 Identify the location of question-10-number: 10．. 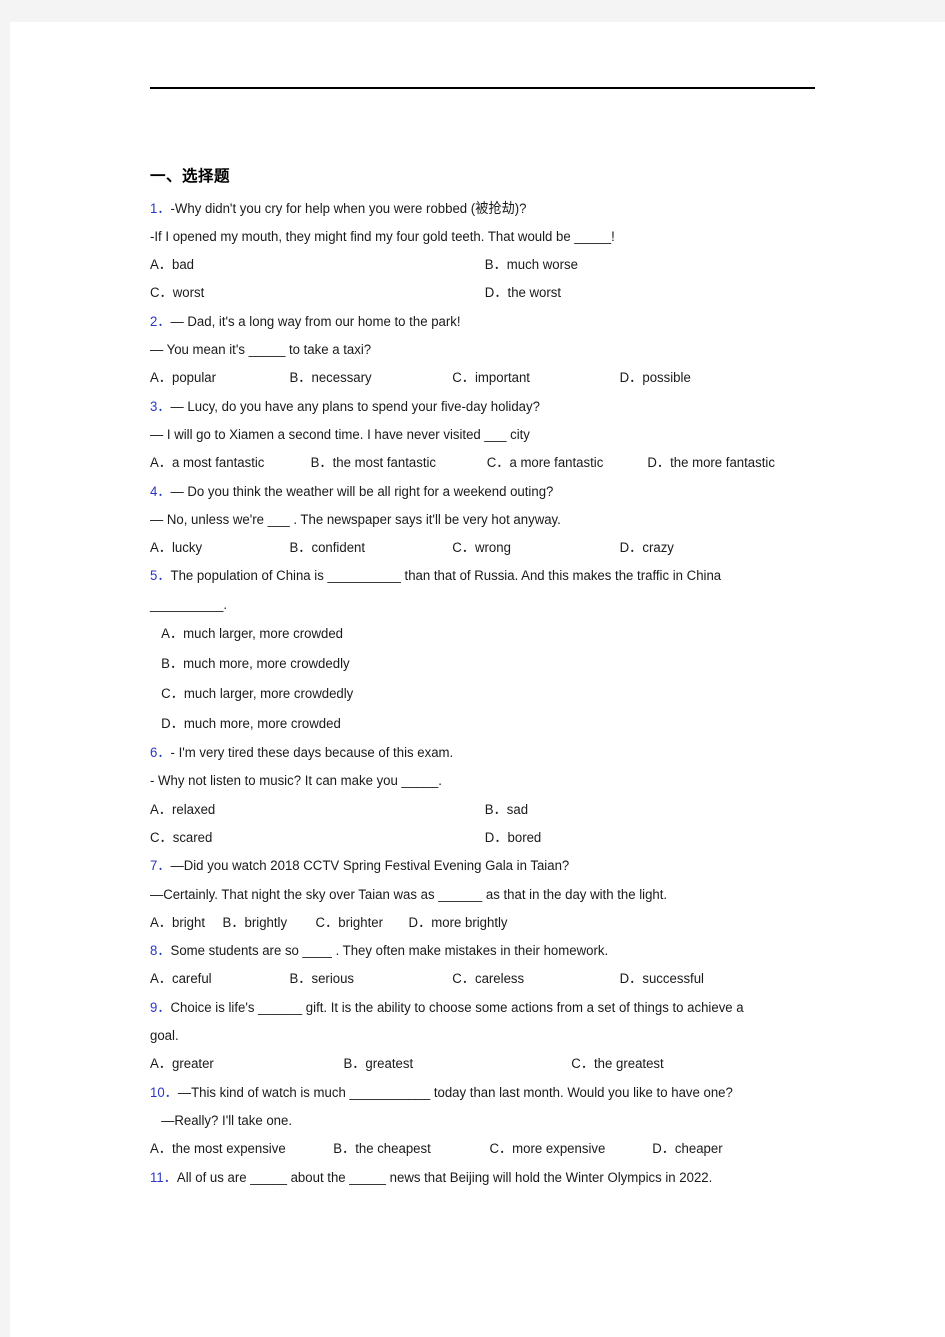
(164, 1092).